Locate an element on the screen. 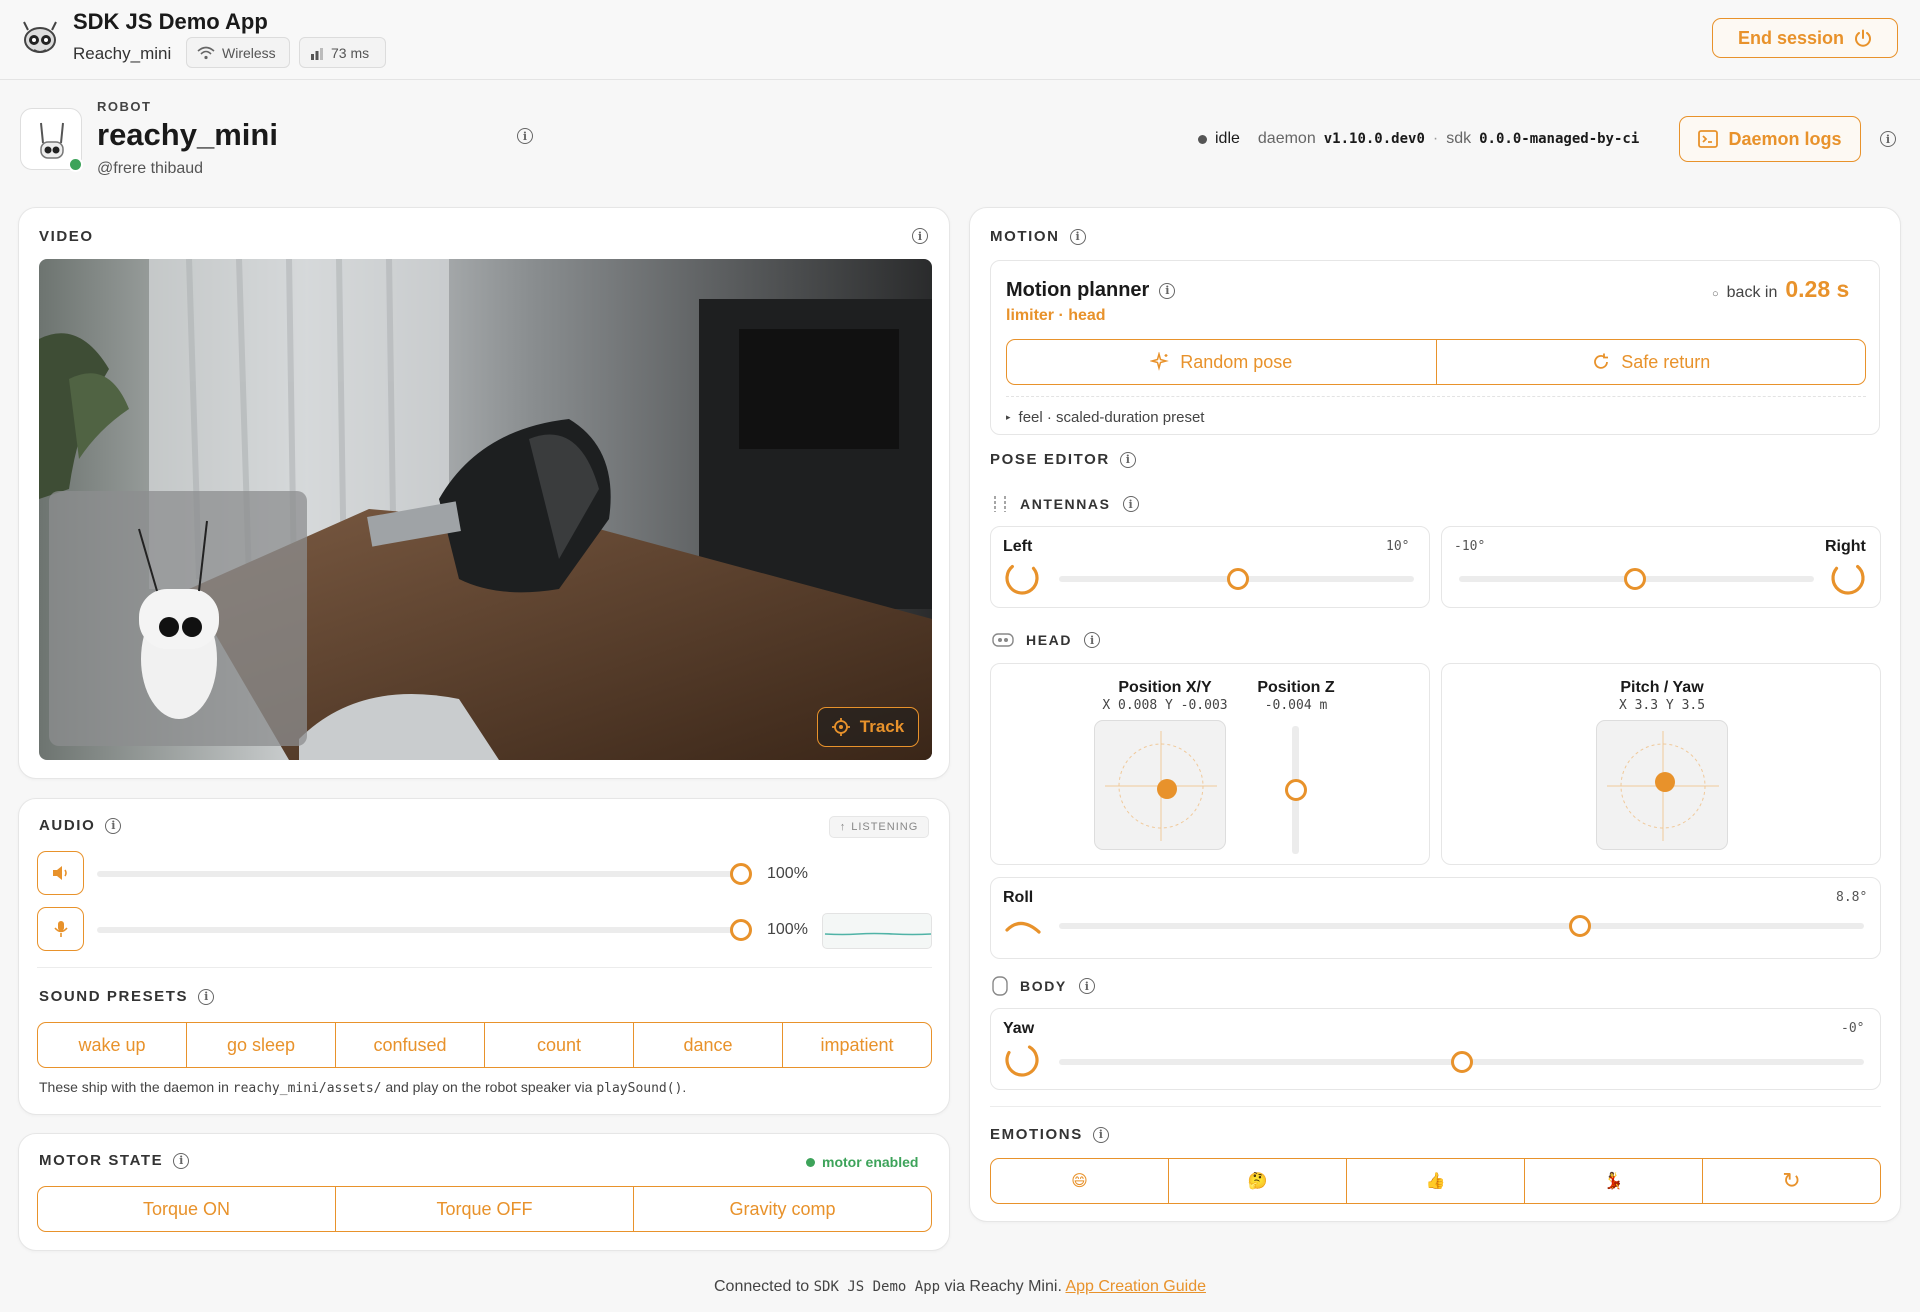 This screenshot has height=1312, width=1920. footer-prefix: Connected to is located at coordinates (764, 1286).